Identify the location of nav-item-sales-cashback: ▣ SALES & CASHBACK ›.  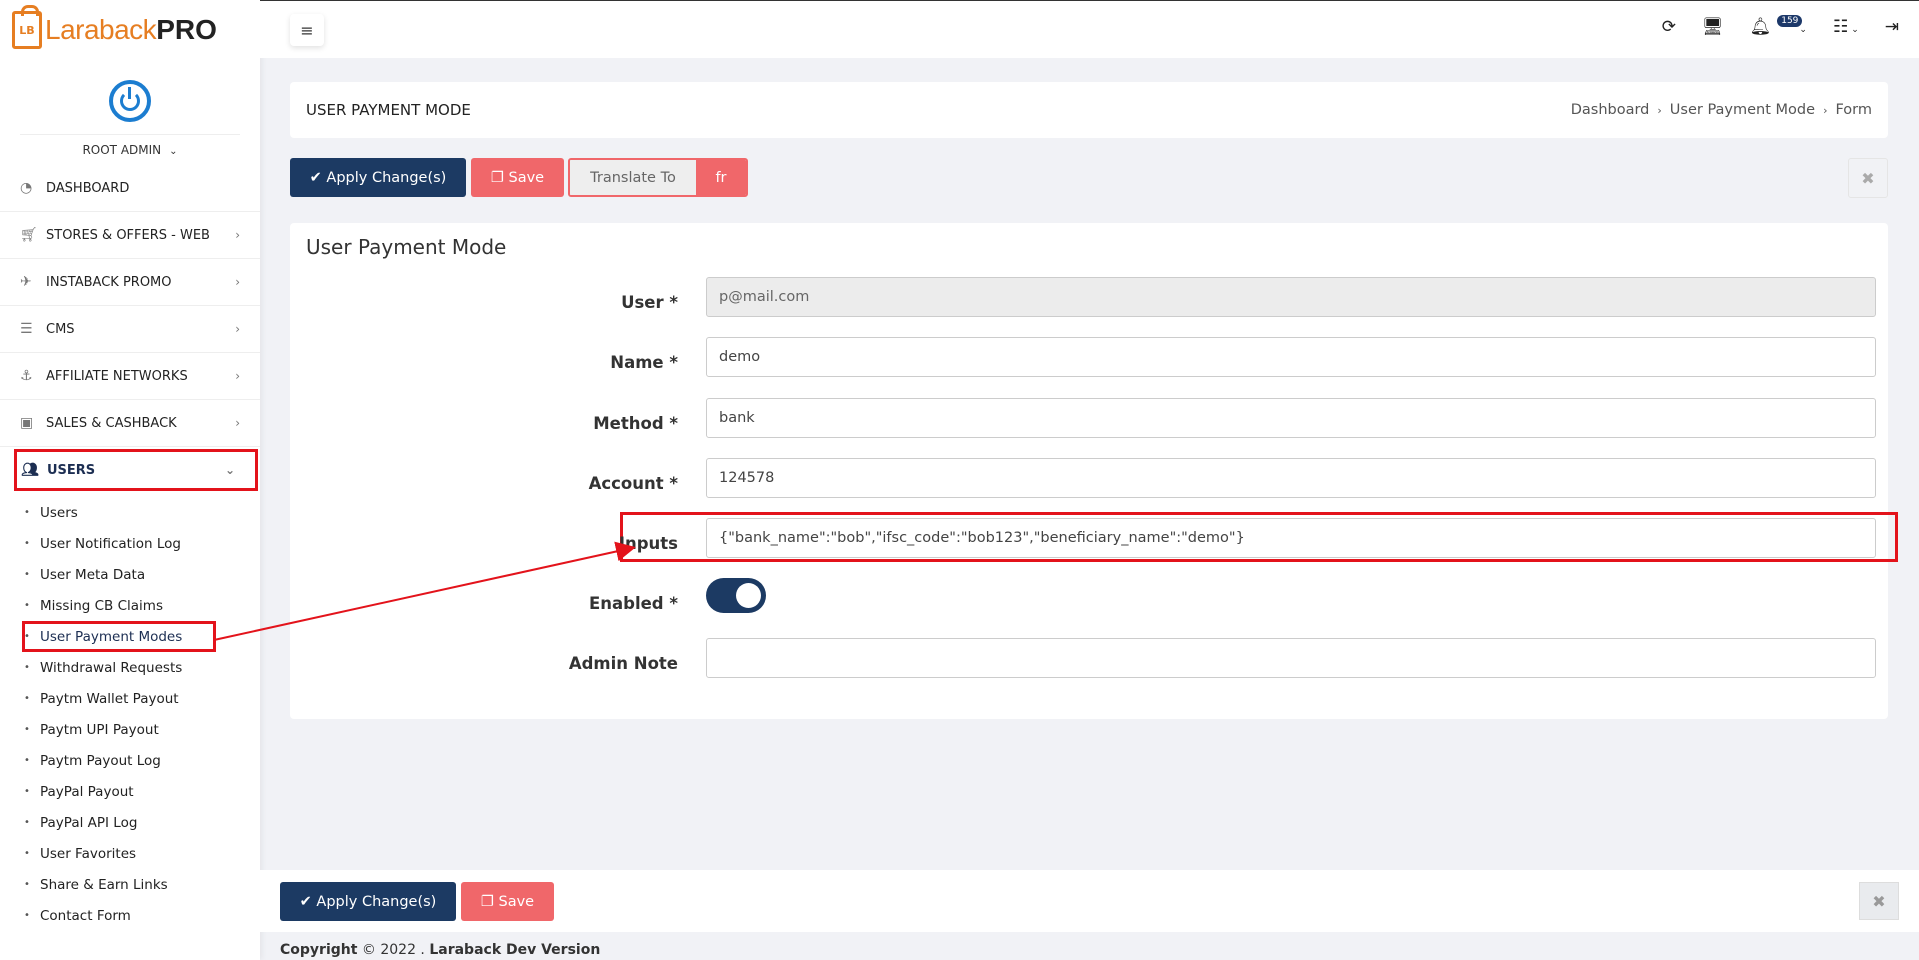
(130, 423).